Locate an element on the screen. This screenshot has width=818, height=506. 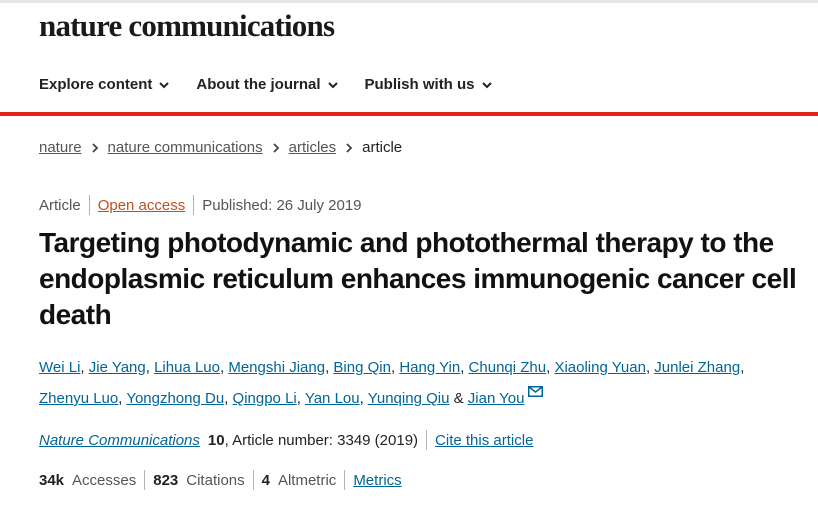
nav-item-label: Publish with us is located at coordinates (419, 84).